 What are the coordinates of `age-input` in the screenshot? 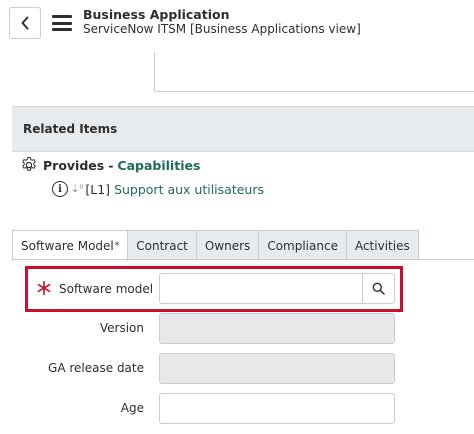 It's located at (277, 408).